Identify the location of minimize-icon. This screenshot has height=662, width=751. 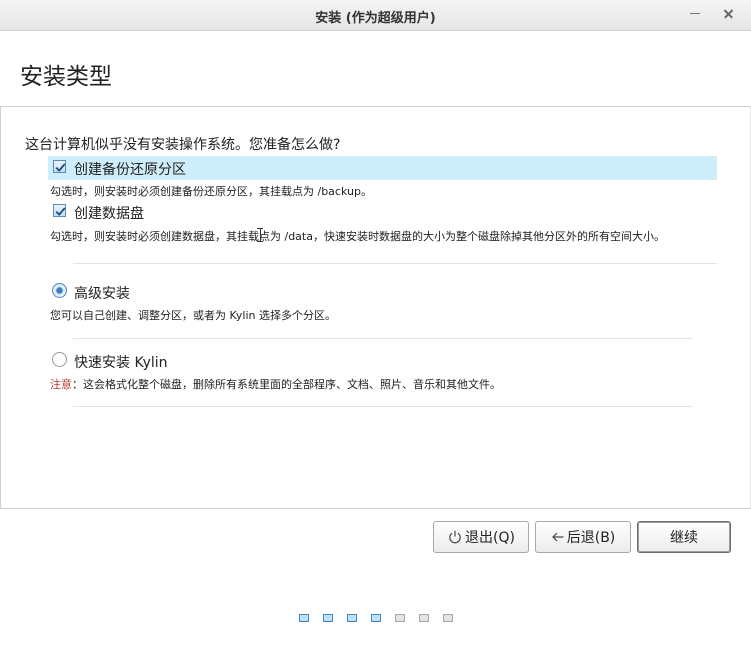
(696, 14).